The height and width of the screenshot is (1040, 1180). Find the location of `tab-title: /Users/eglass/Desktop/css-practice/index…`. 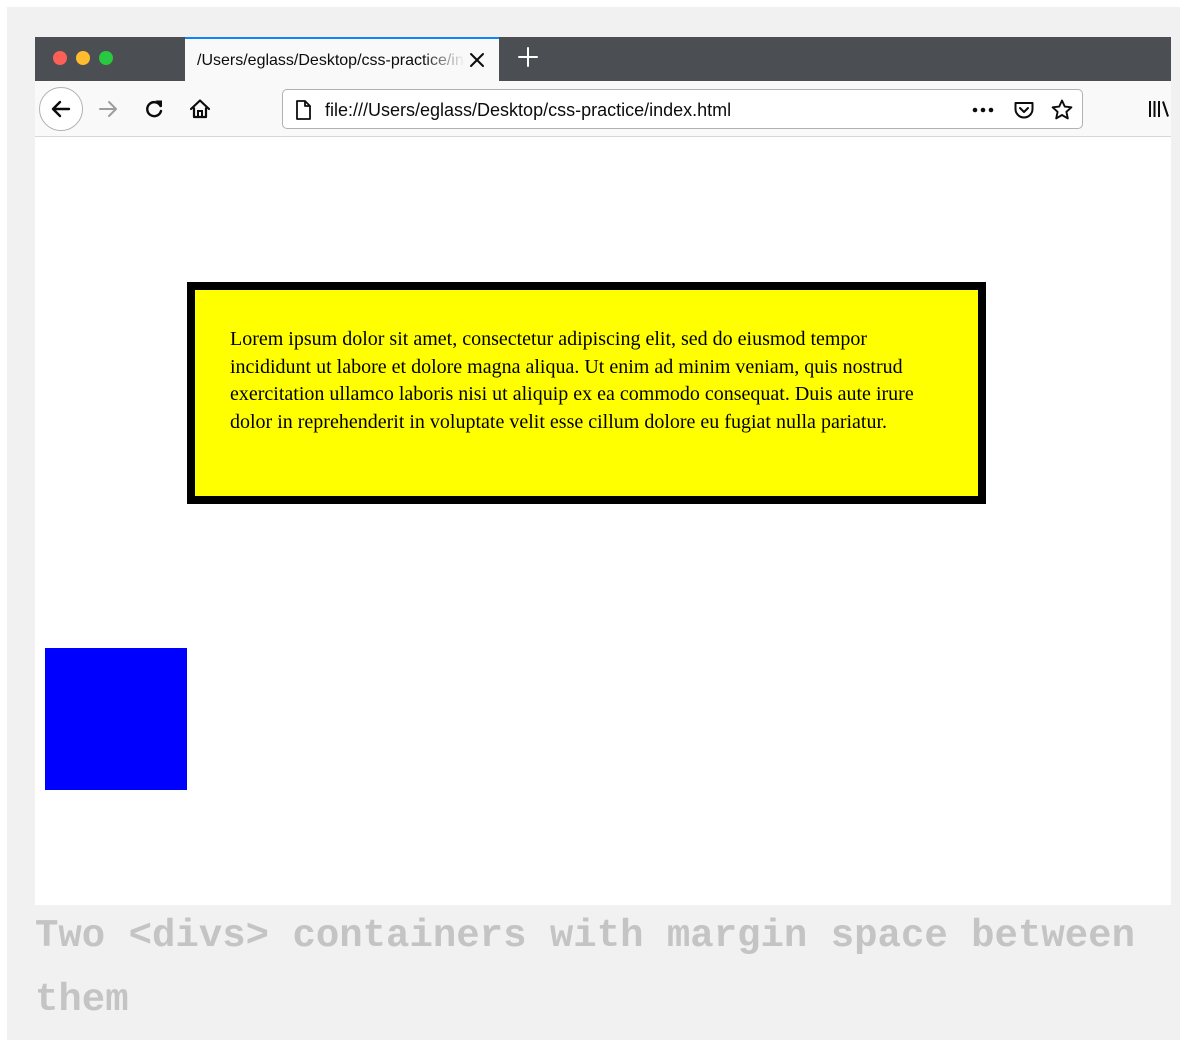

tab-title: /Users/eglass/Desktop/css-practice/index… is located at coordinates (331, 60).